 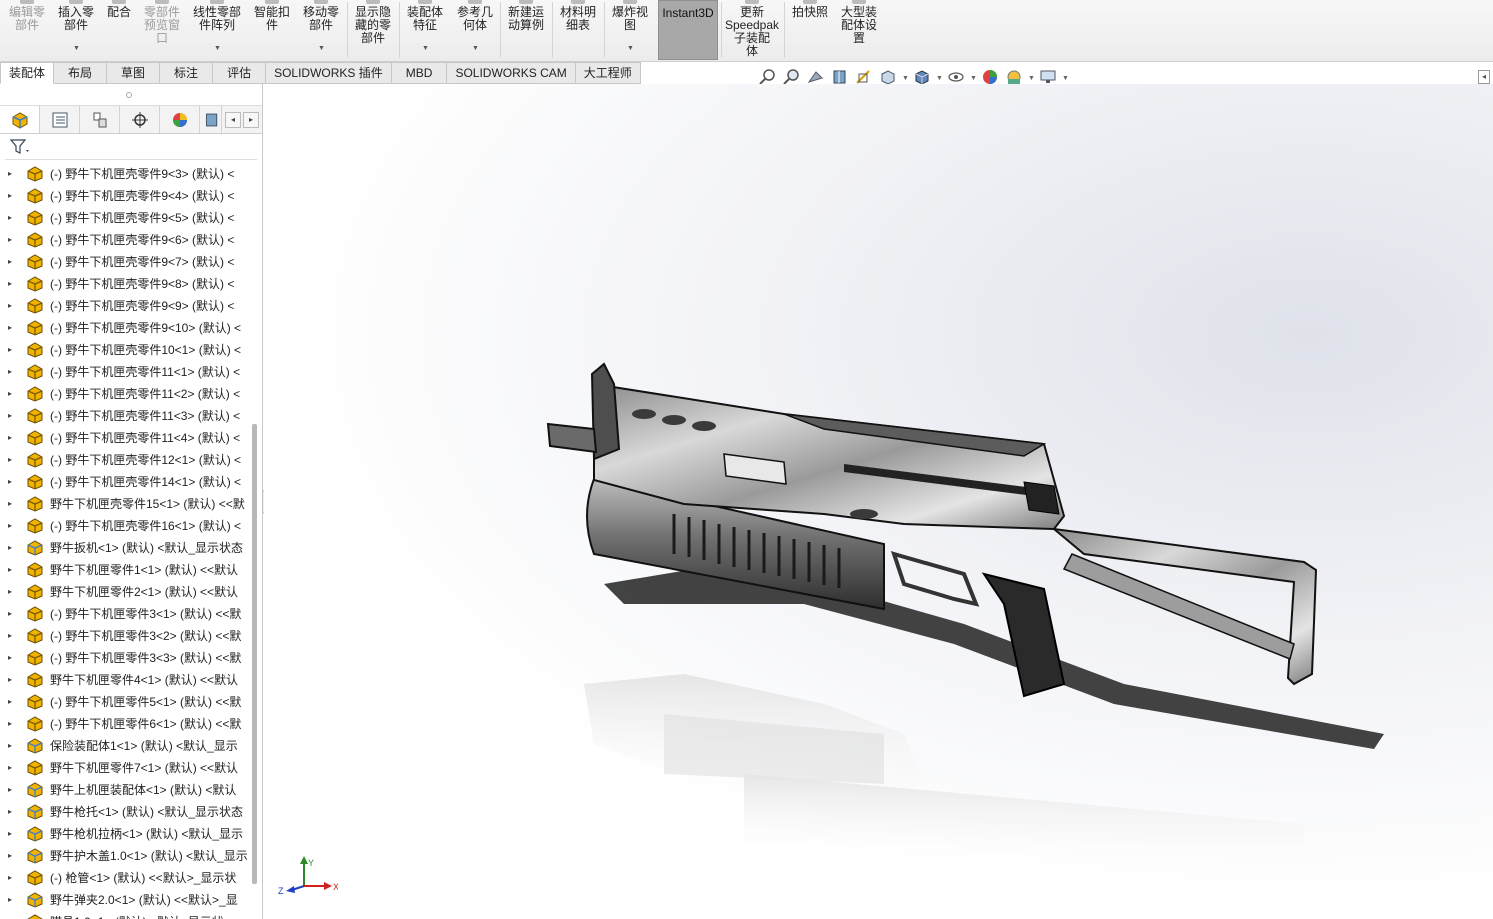 I want to click on take-snapshot-button: 拍快照, so click(x=810, y=30).